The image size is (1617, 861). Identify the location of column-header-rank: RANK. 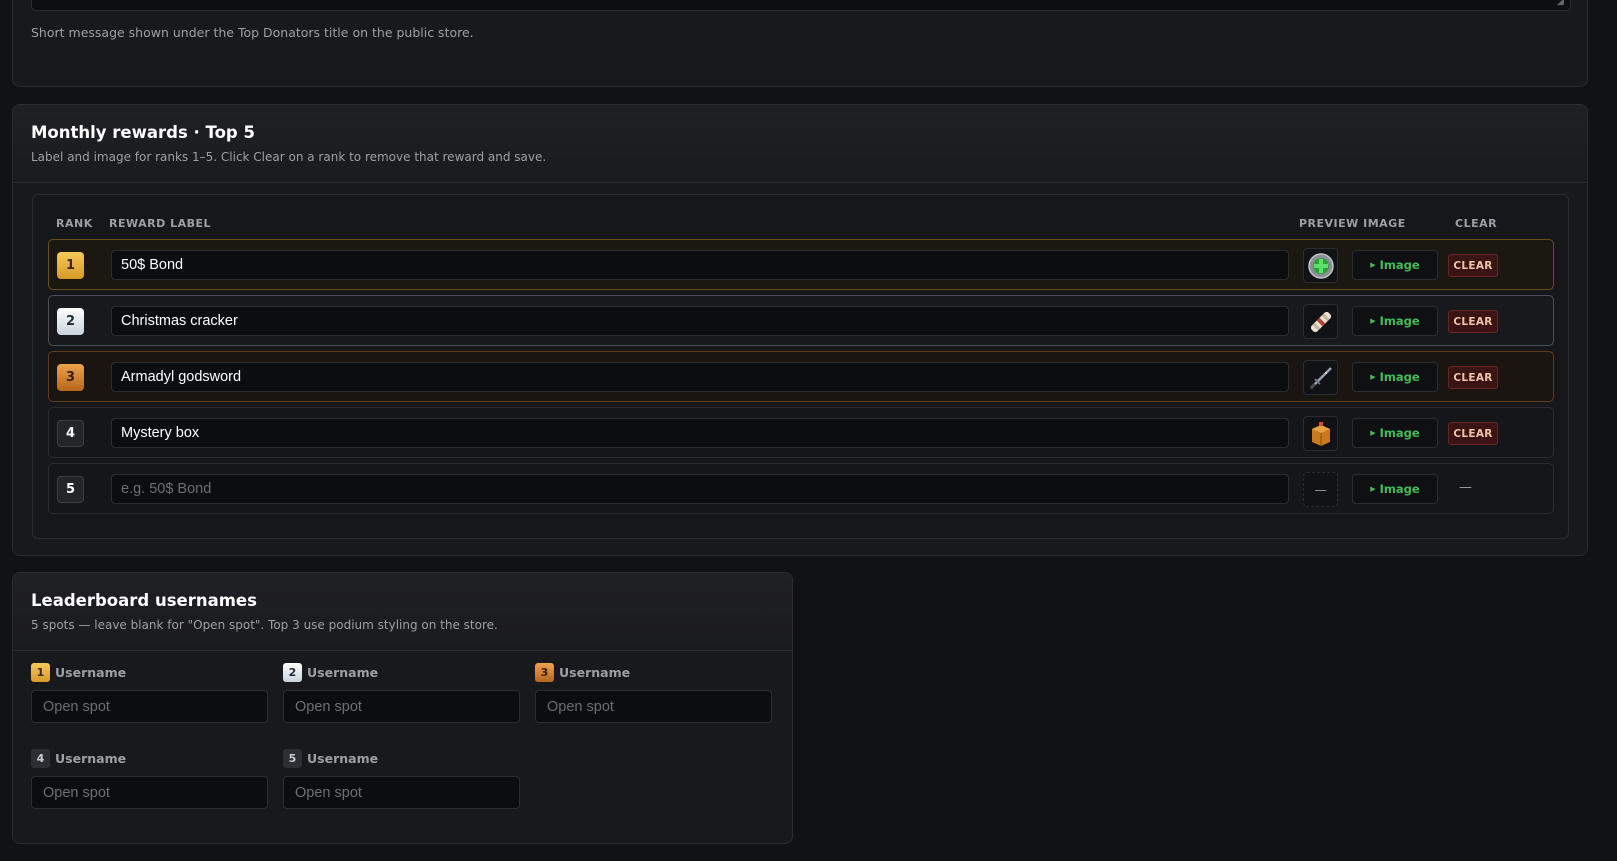
(74, 223).